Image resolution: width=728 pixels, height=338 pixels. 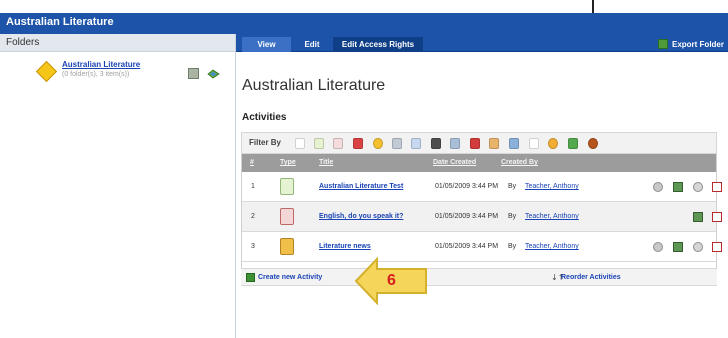 What do you see at coordinates (534, 143) in the screenshot?
I see `filter-page-icon` at bounding box center [534, 143].